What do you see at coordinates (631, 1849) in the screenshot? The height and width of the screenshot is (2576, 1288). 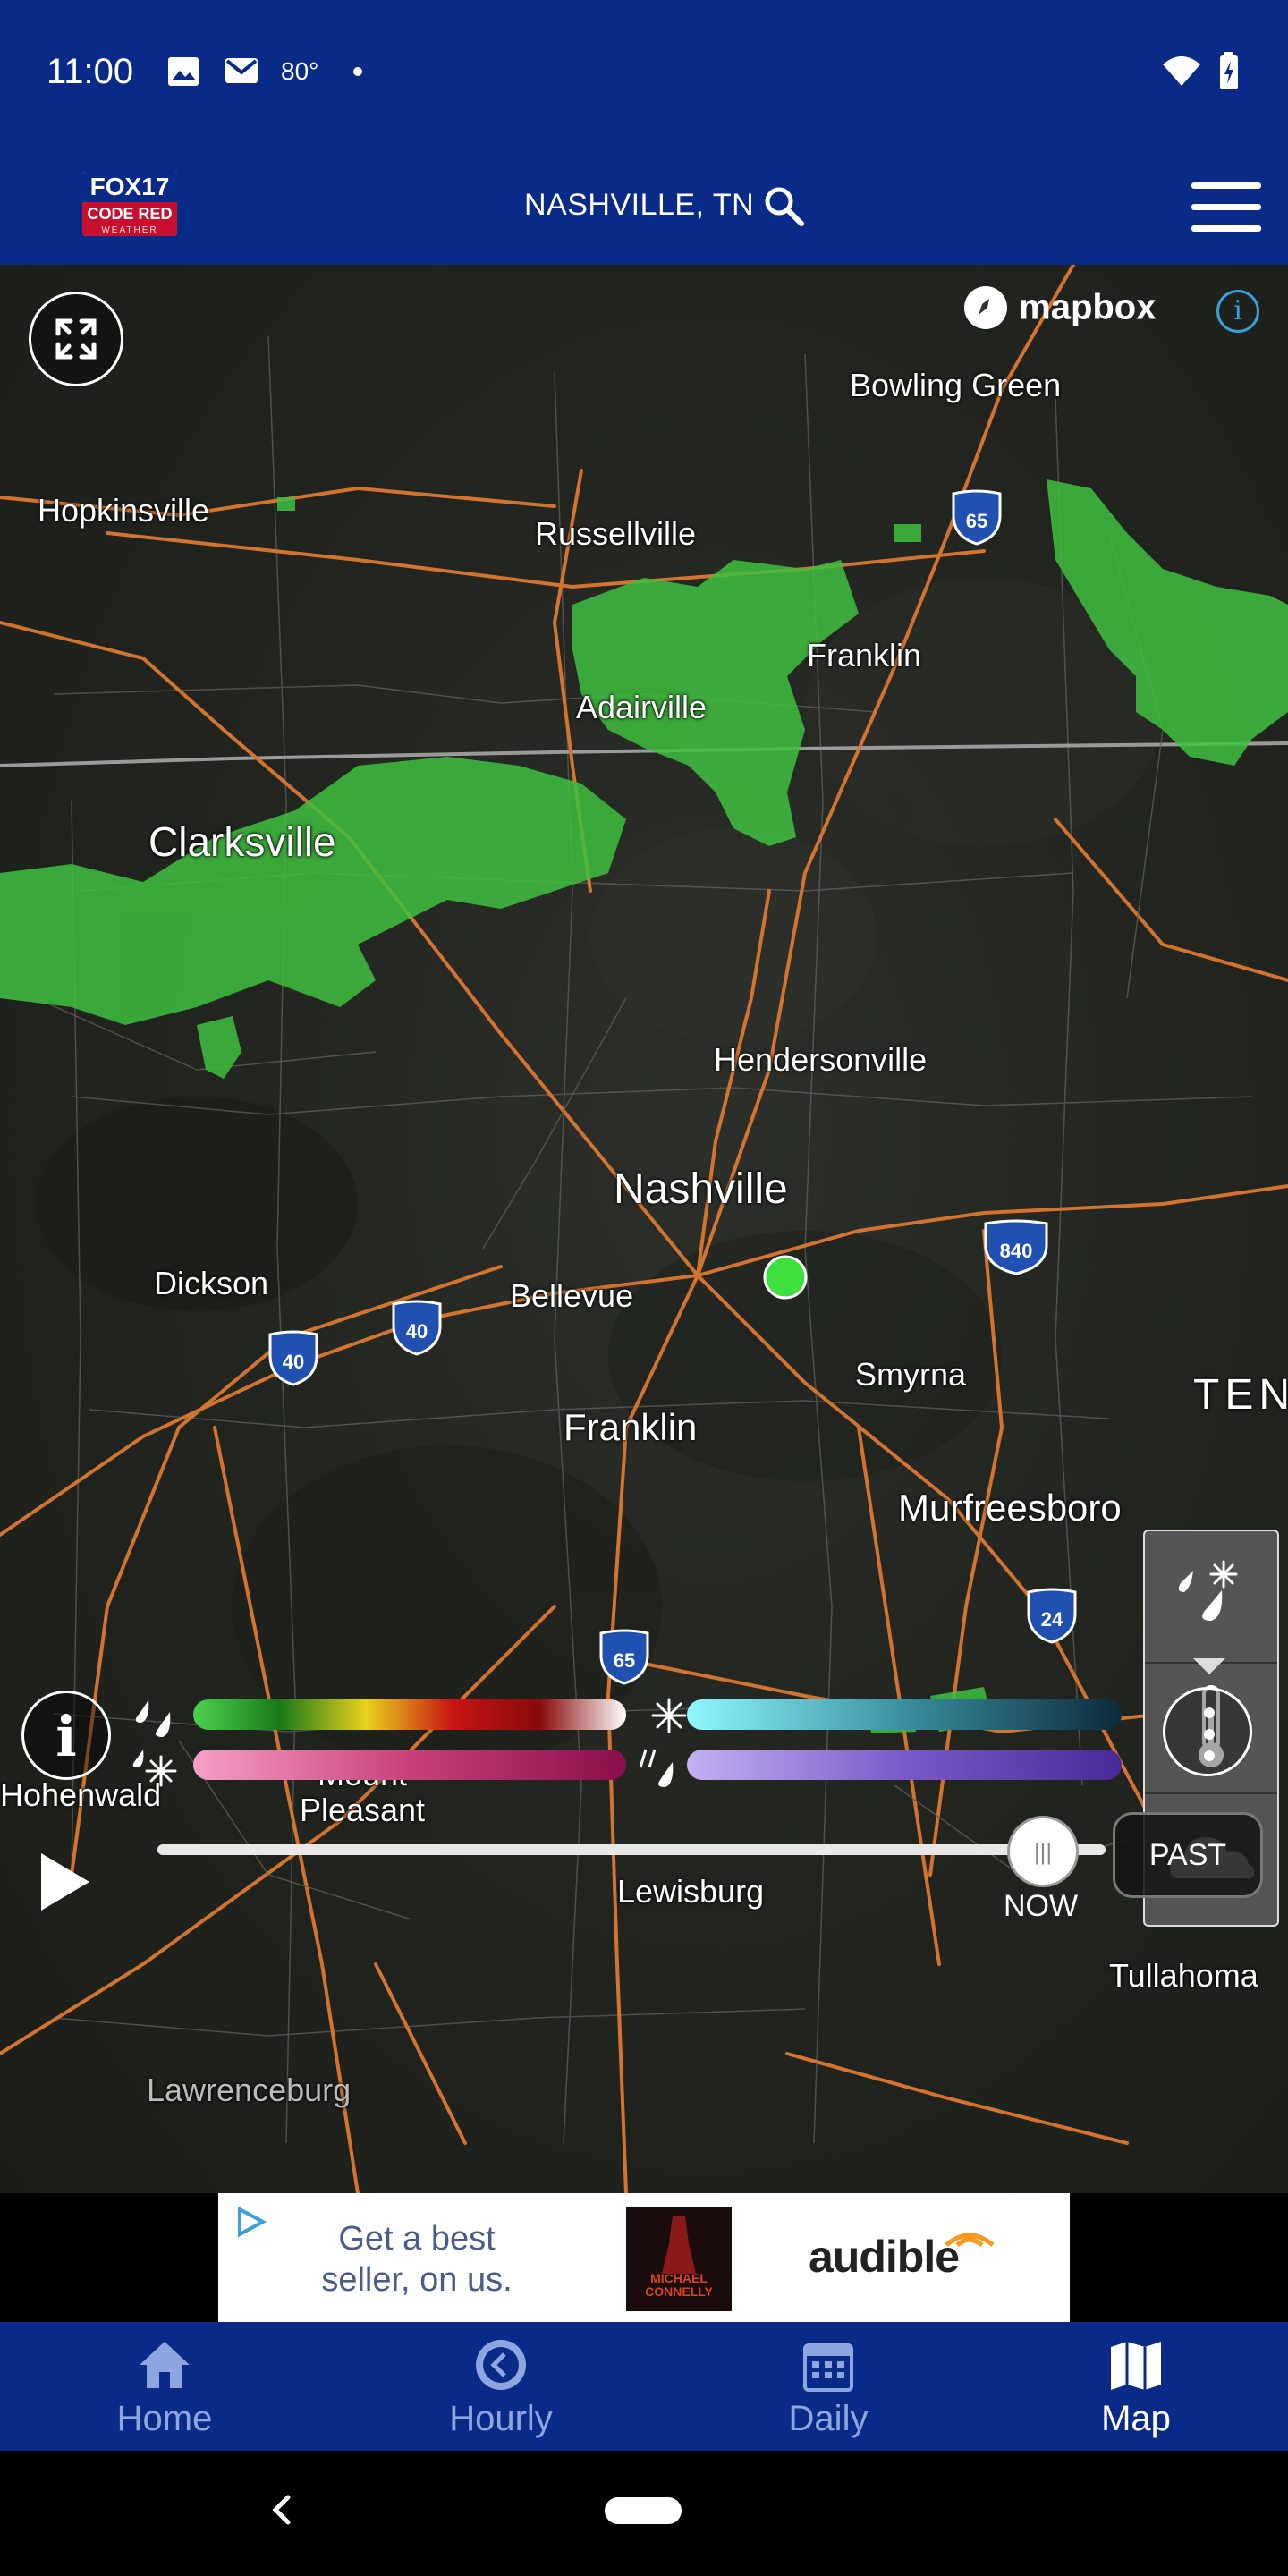 I see `timeline-track` at bounding box center [631, 1849].